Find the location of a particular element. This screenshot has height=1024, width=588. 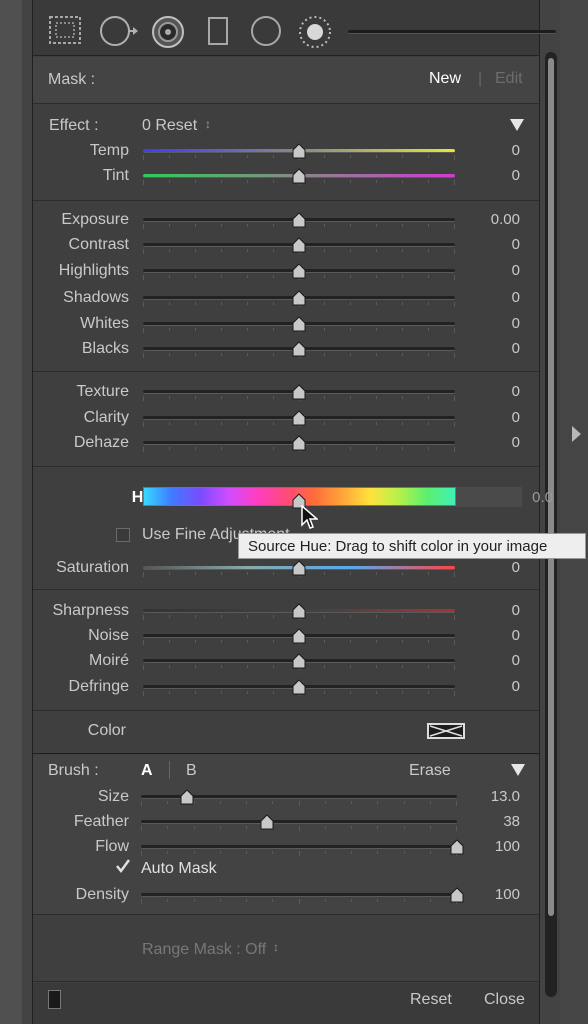

effect-preset-stepper-icon: ↕ is located at coordinates (208, 124).